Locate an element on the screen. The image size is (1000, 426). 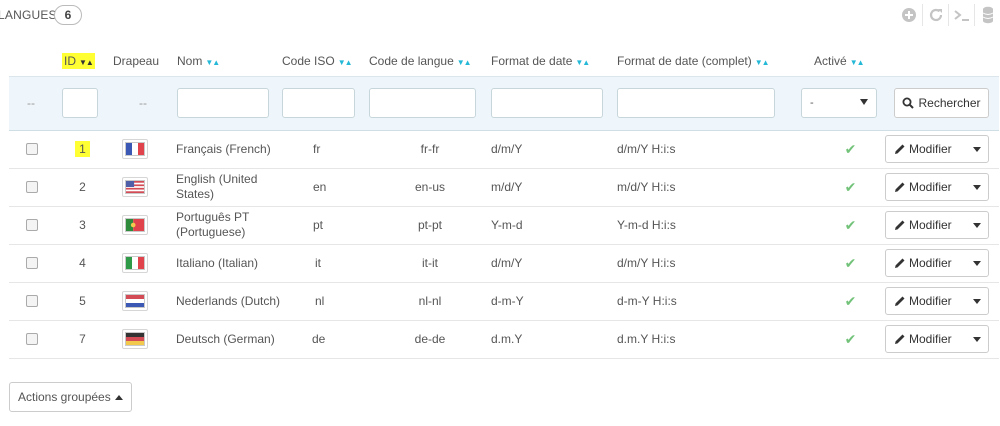
date-format-full-filter-input is located at coordinates (696, 103).